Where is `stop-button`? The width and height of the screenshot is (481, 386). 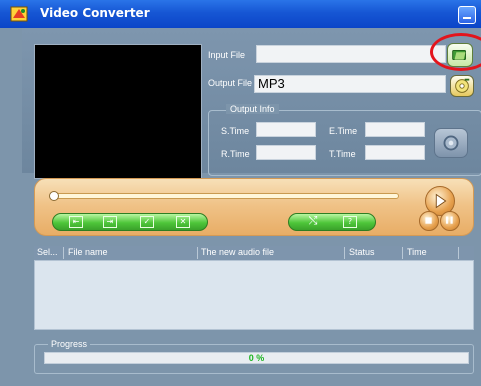
stop-button is located at coordinates (429, 221).